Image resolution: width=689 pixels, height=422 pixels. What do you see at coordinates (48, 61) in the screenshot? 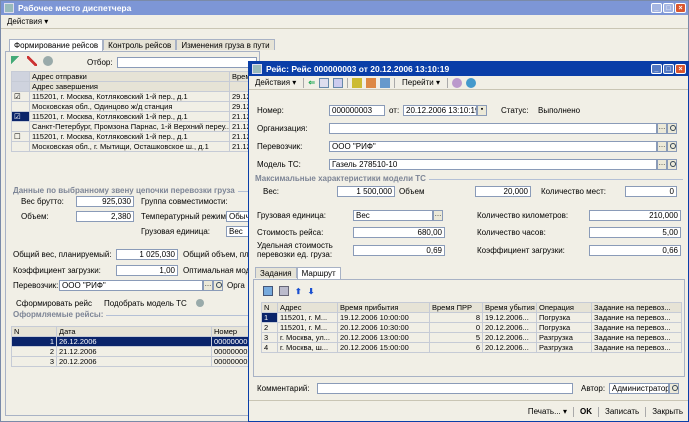
I see `refresh-icon` at bounding box center [48, 61].